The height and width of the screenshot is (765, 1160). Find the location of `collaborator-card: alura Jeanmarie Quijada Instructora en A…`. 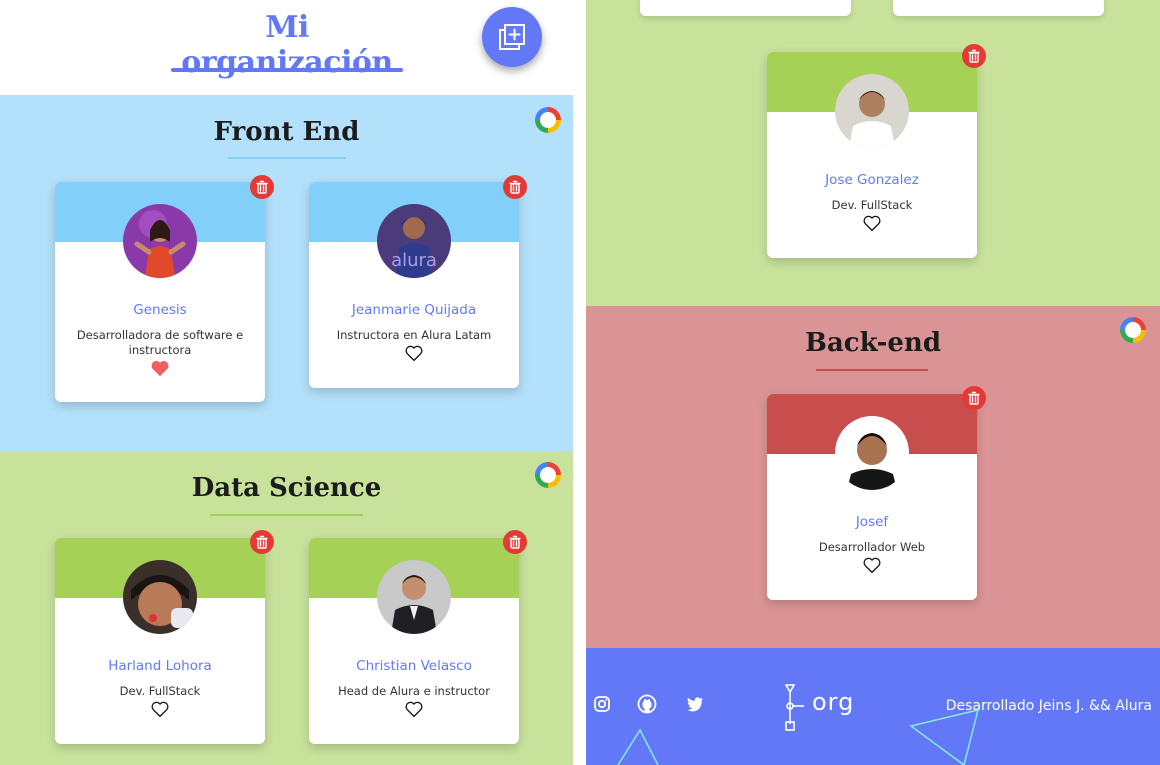

collaborator-card: alura Jeanmarie Quijada Instructora en A… is located at coordinates (414, 285).